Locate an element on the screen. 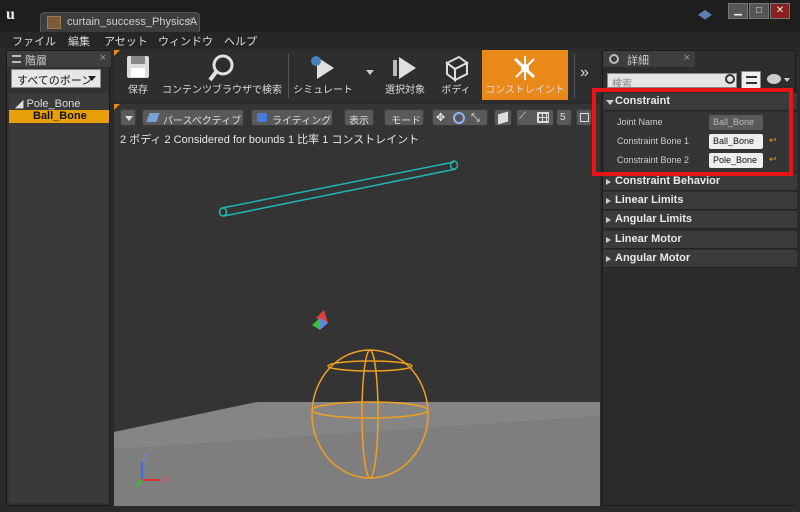 The width and height of the screenshot is (800, 512). pole-capsule is located at coordinates (338, 188).